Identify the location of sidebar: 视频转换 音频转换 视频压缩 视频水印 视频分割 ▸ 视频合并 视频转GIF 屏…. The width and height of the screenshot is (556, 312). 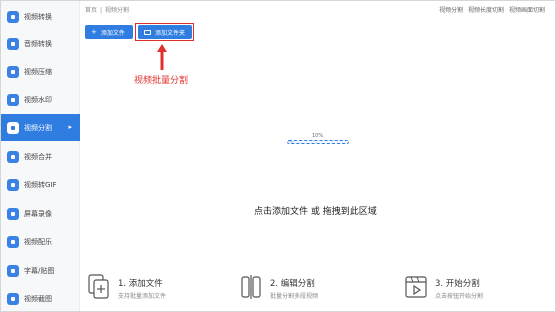
(40, 156).